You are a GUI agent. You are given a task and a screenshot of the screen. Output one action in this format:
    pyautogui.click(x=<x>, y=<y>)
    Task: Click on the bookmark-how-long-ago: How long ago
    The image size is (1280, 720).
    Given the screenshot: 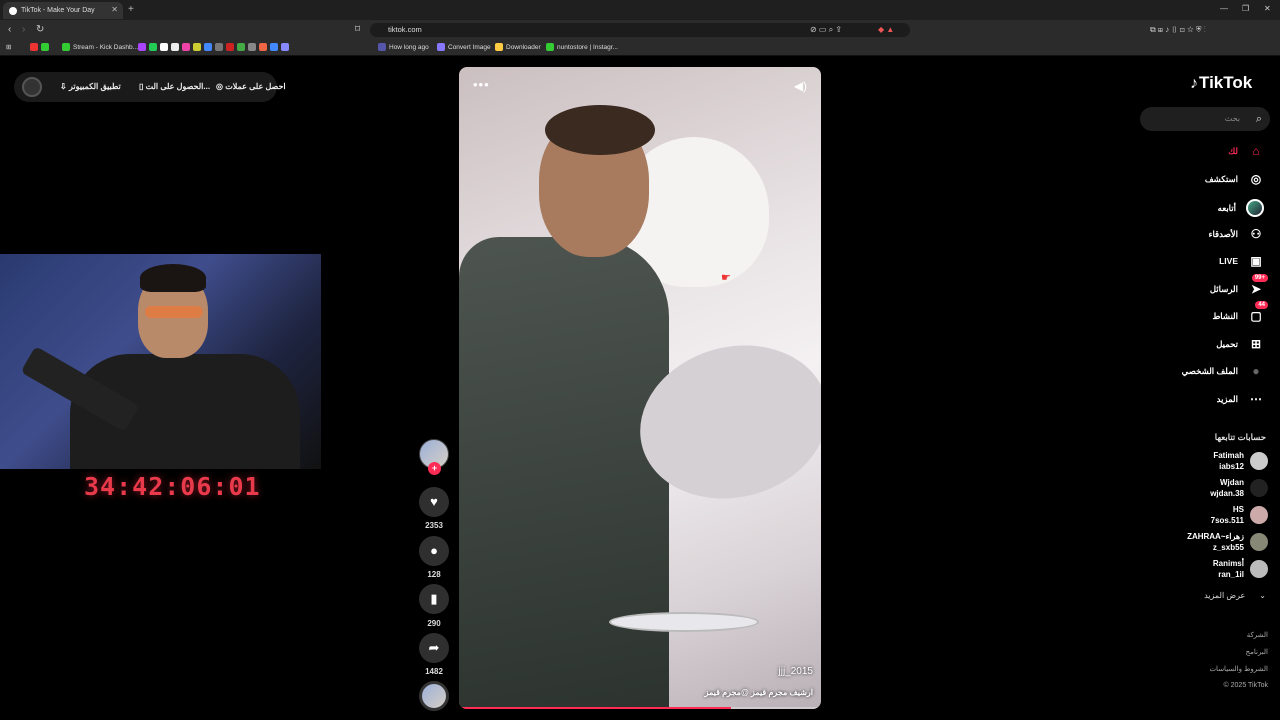 What is the action you would take?
    pyautogui.click(x=403, y=47)
    